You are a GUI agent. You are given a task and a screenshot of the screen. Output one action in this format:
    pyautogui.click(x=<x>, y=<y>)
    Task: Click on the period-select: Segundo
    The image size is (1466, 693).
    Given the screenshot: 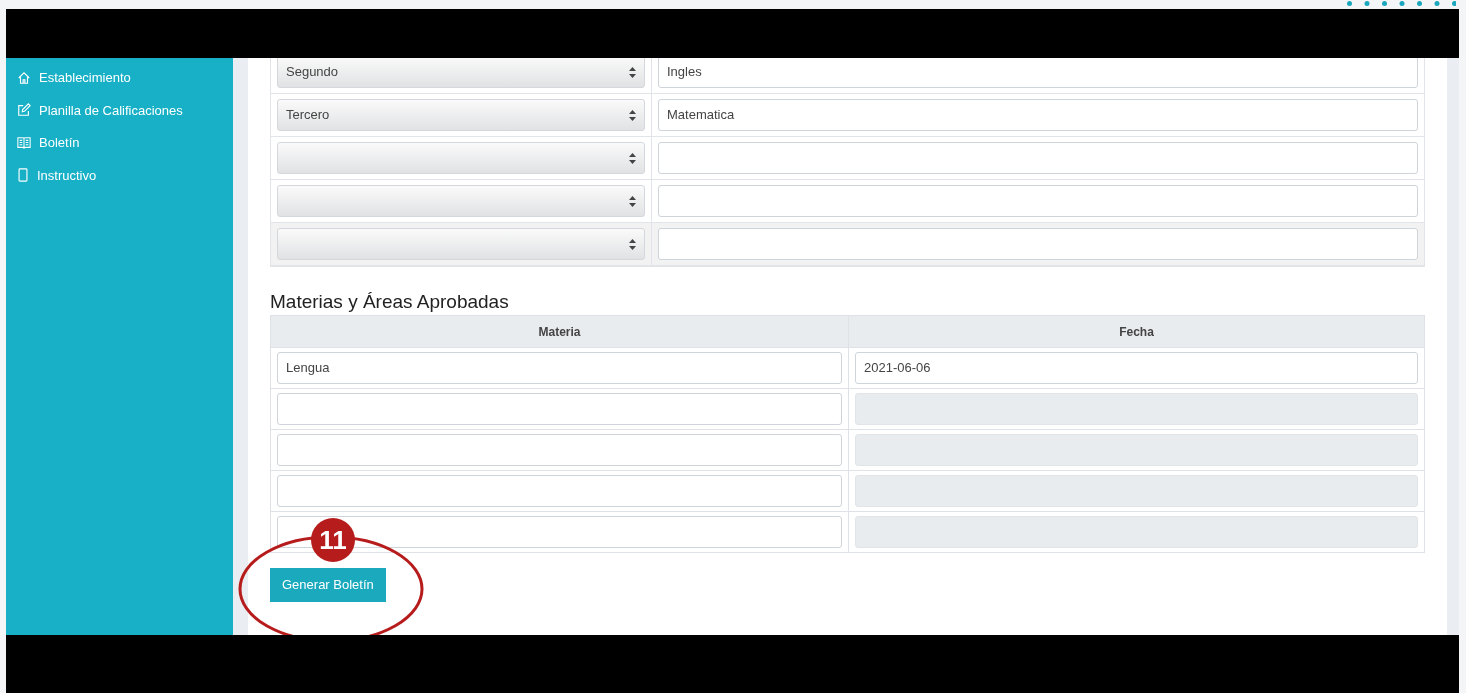 What is the action you would take?
    pyautogui.click(x=461, y=73)
    